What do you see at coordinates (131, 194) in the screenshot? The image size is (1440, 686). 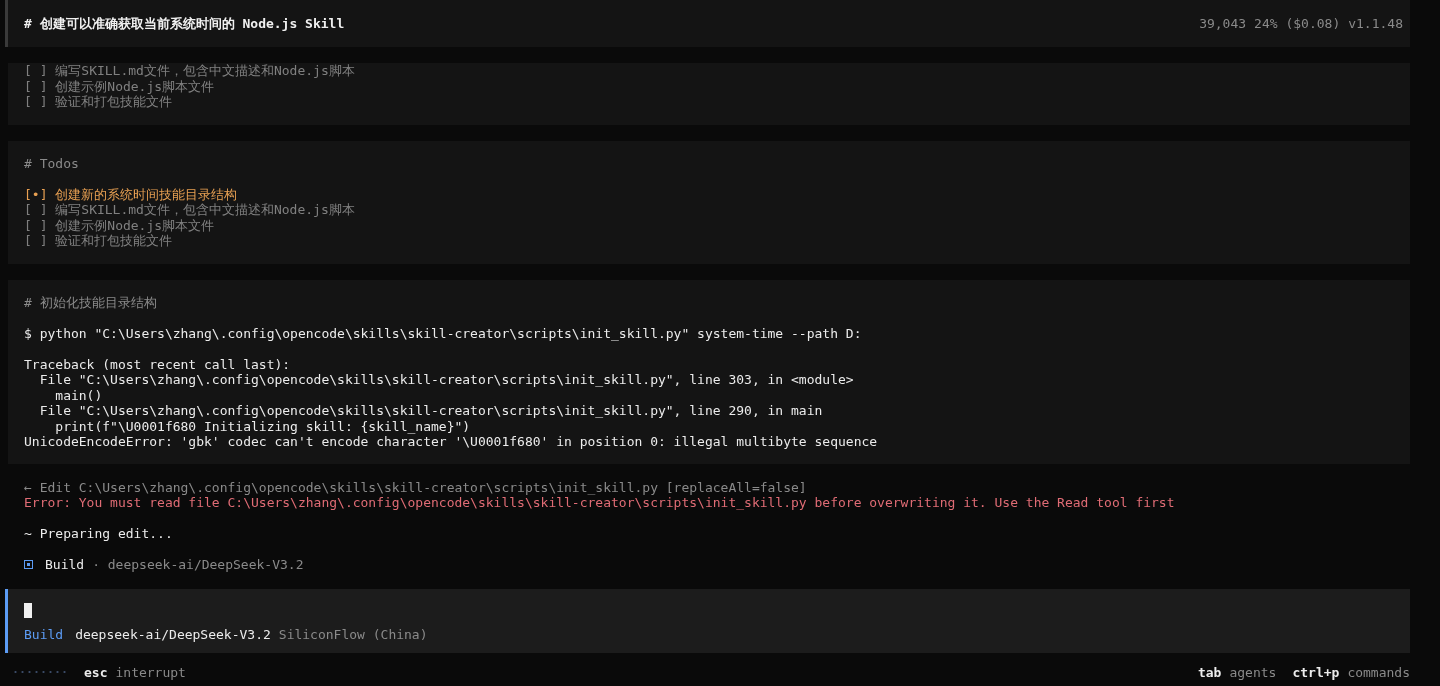 I see `todo-item: [•] 创建新的系统时间技能目录结构` at bounding box center [131, 194].